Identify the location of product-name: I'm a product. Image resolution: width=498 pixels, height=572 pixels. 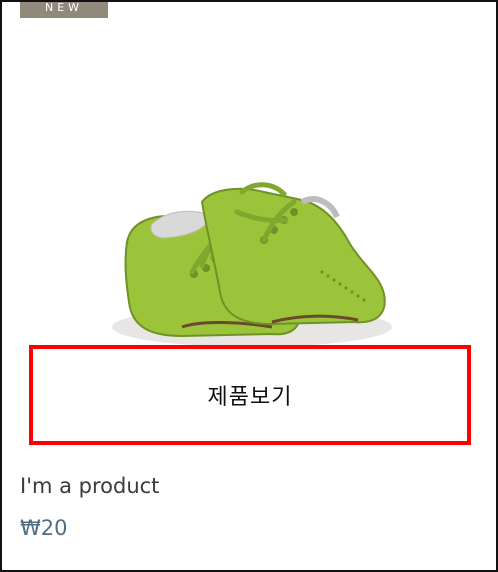
(89, 486).